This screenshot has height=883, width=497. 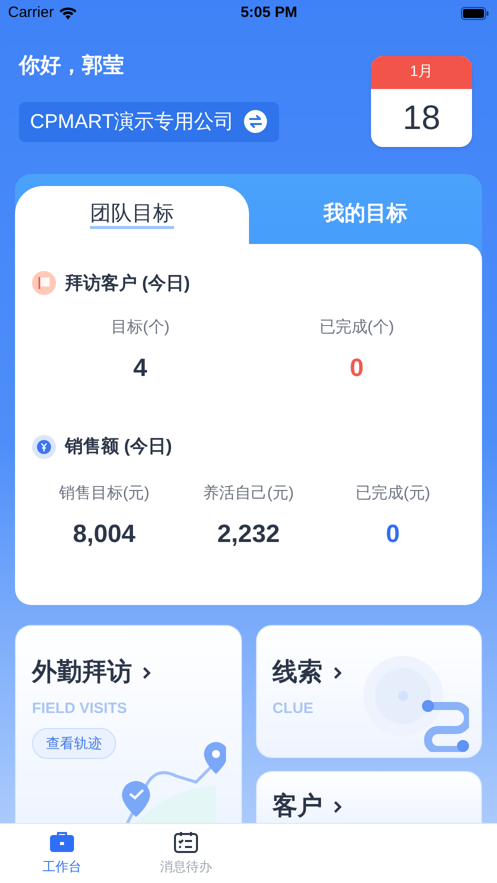 What do you see at coordinates (72, 65) in the screenshot?
I see `greeting-text: 你好，郭莹` at bounding box center [72, 65].